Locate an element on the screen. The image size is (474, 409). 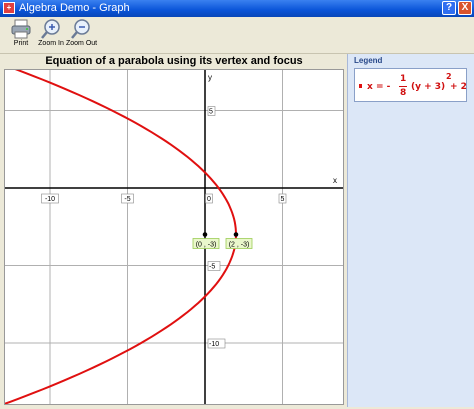
x-tick-label: 0 is located at coordinates (209, 199).